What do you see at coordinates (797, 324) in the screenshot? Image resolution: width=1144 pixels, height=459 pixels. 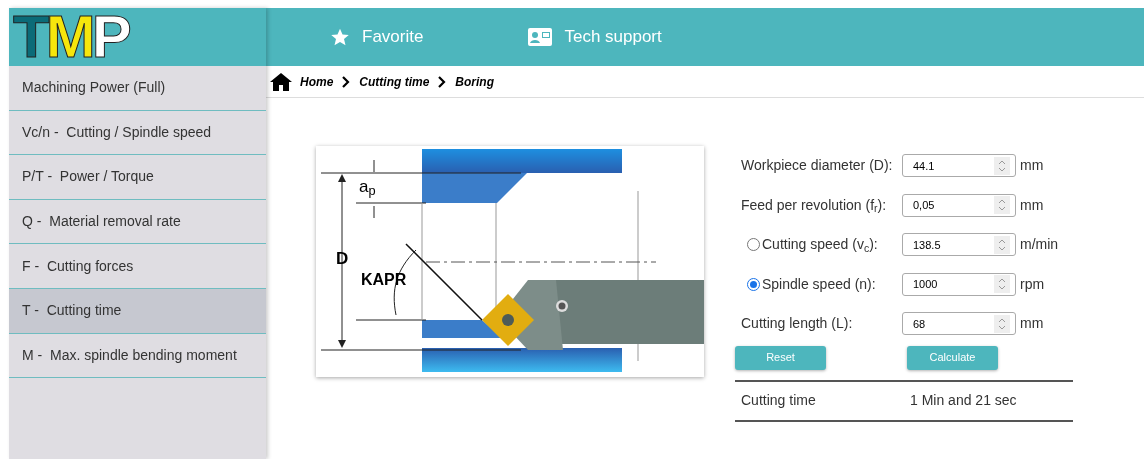 I see `field-label: Cutting length (L):` at bounding box center [797, 324].